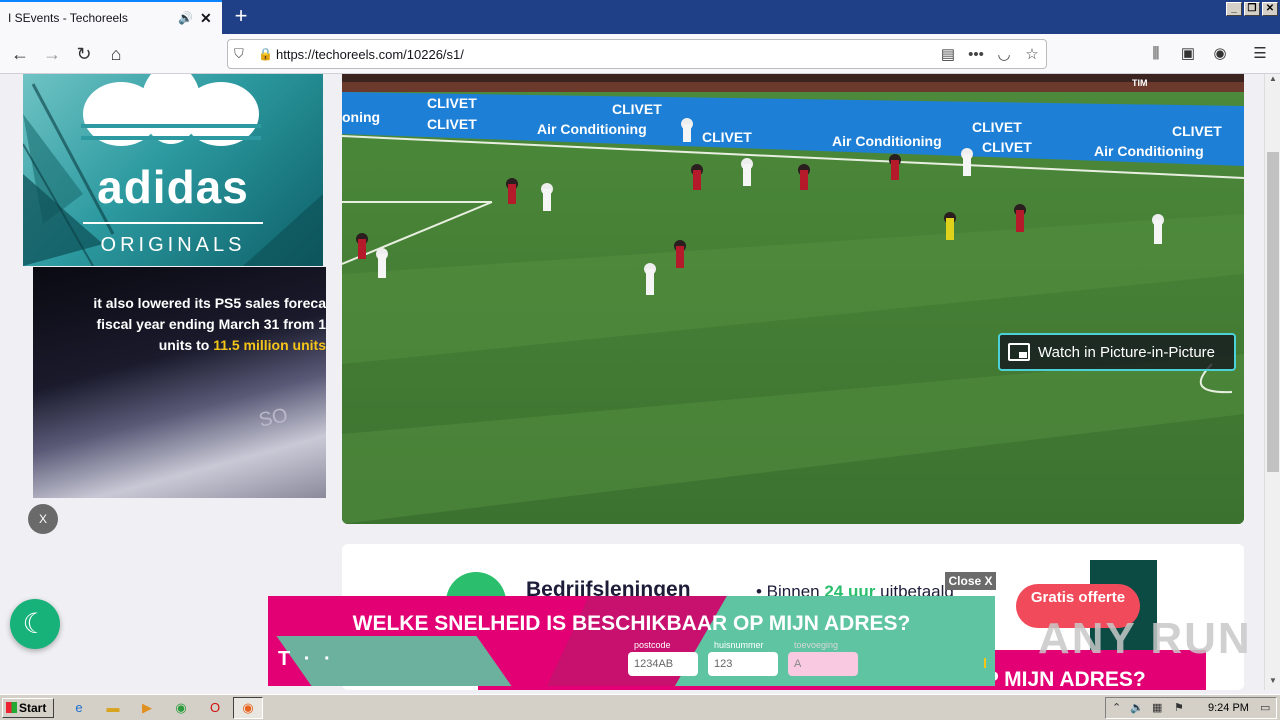 This screenshot has height=720, width=1280. What do you see at coordinates (84, 54) in the screenshot?
I see `reload-icon: ↻` at bounding box center [84, 54].